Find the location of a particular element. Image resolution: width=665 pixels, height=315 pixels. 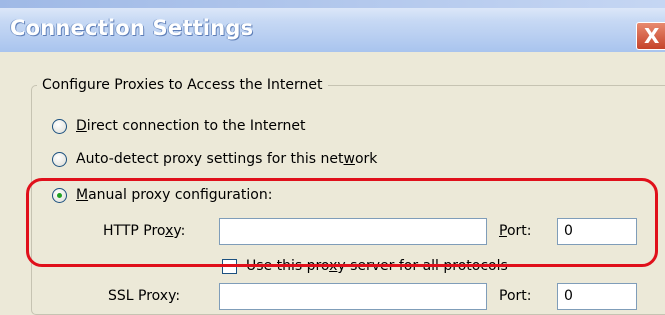

http-port-input: 0 is located at coordinates (597, 231).